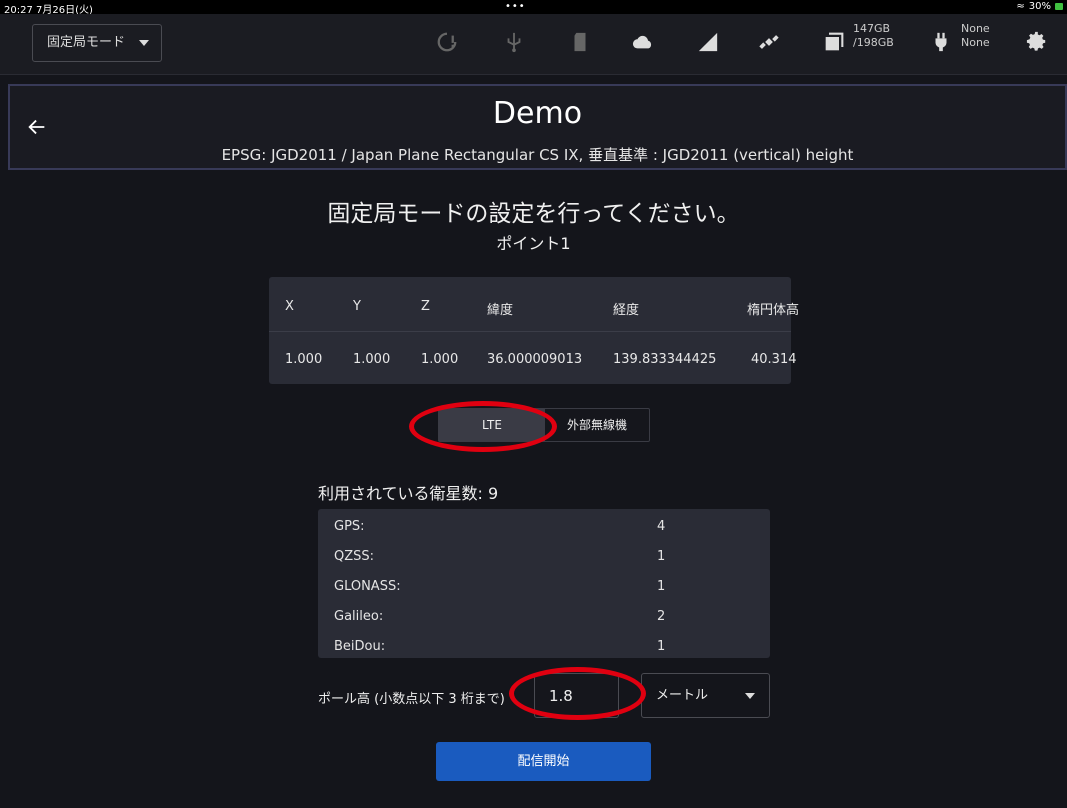 This screenshot has height=808, width=1067. I want to click on multitask-dots: •••, so click(515, 6).